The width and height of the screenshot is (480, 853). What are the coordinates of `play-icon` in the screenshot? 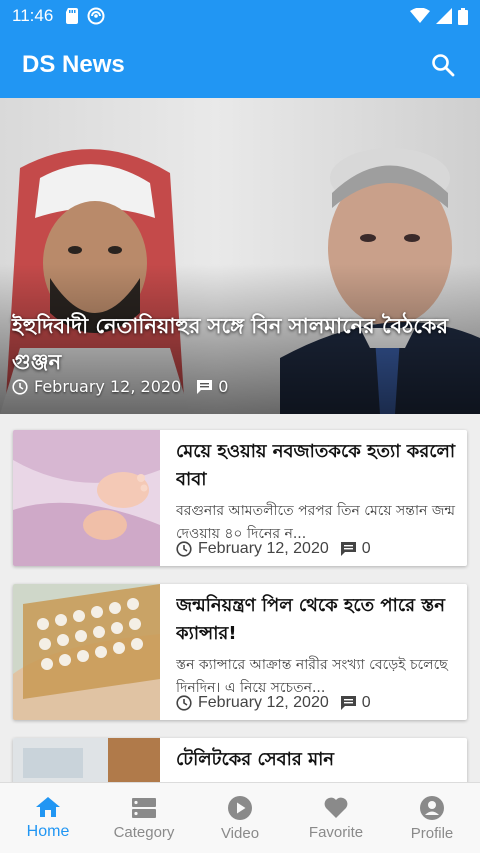 It's located at (240, 807).